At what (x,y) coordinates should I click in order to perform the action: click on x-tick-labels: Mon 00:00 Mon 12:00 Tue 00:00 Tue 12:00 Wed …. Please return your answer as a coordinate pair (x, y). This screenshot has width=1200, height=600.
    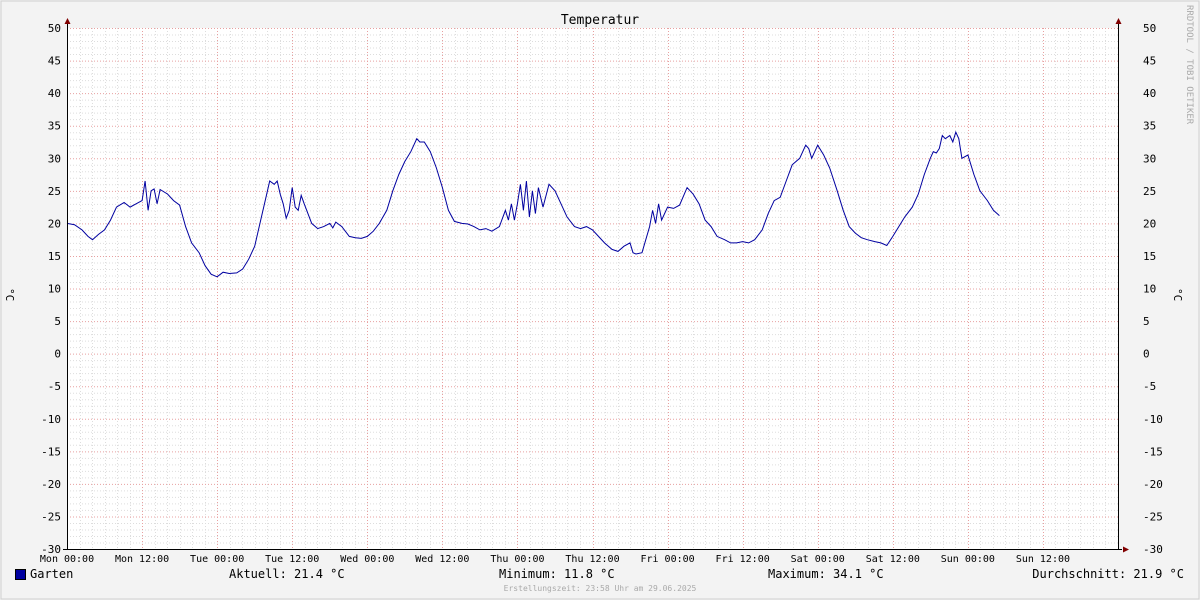
    Looking at the image, I should click on (555, 559).